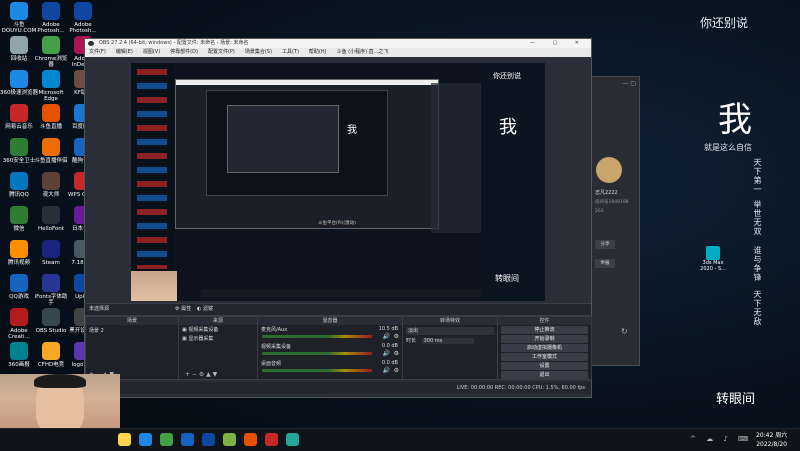  I want to click on menu-item: 文件(F), so click(97, 52).